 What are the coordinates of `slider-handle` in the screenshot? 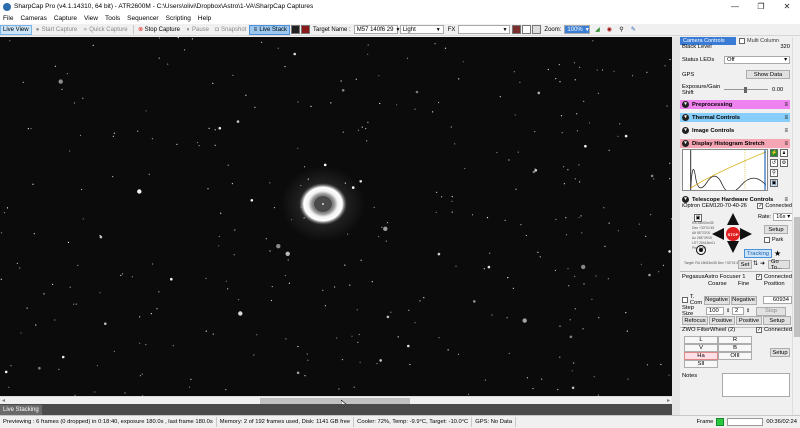 It's located at (745, 90).